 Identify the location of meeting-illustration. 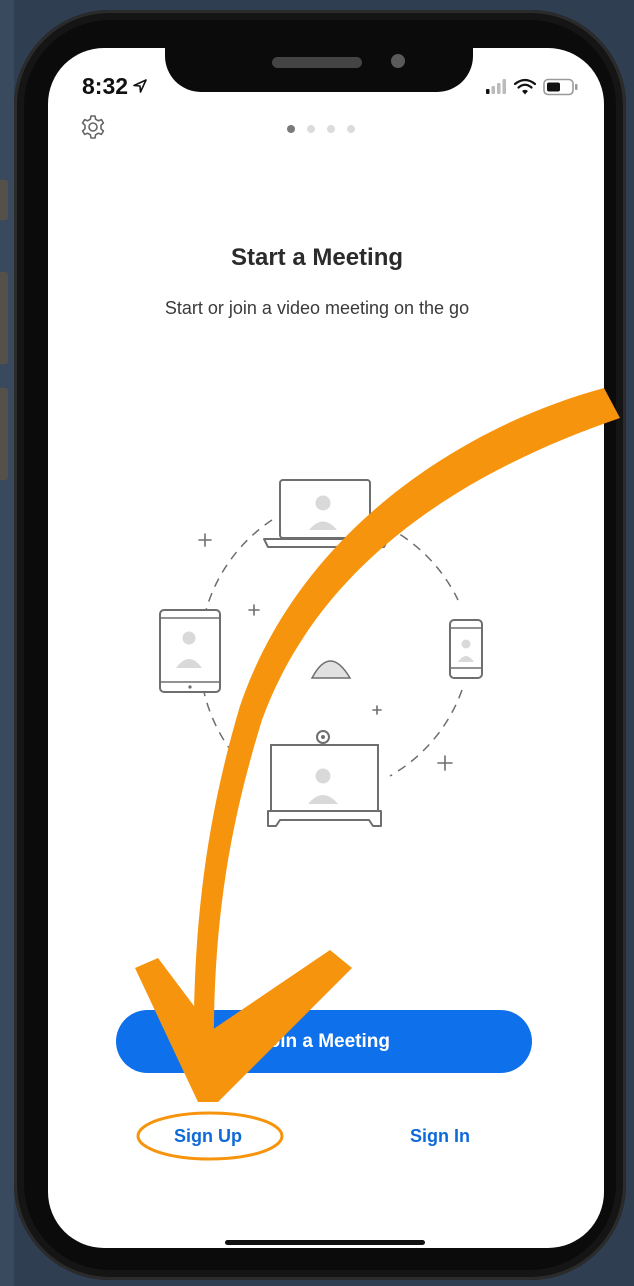
(321, 653).